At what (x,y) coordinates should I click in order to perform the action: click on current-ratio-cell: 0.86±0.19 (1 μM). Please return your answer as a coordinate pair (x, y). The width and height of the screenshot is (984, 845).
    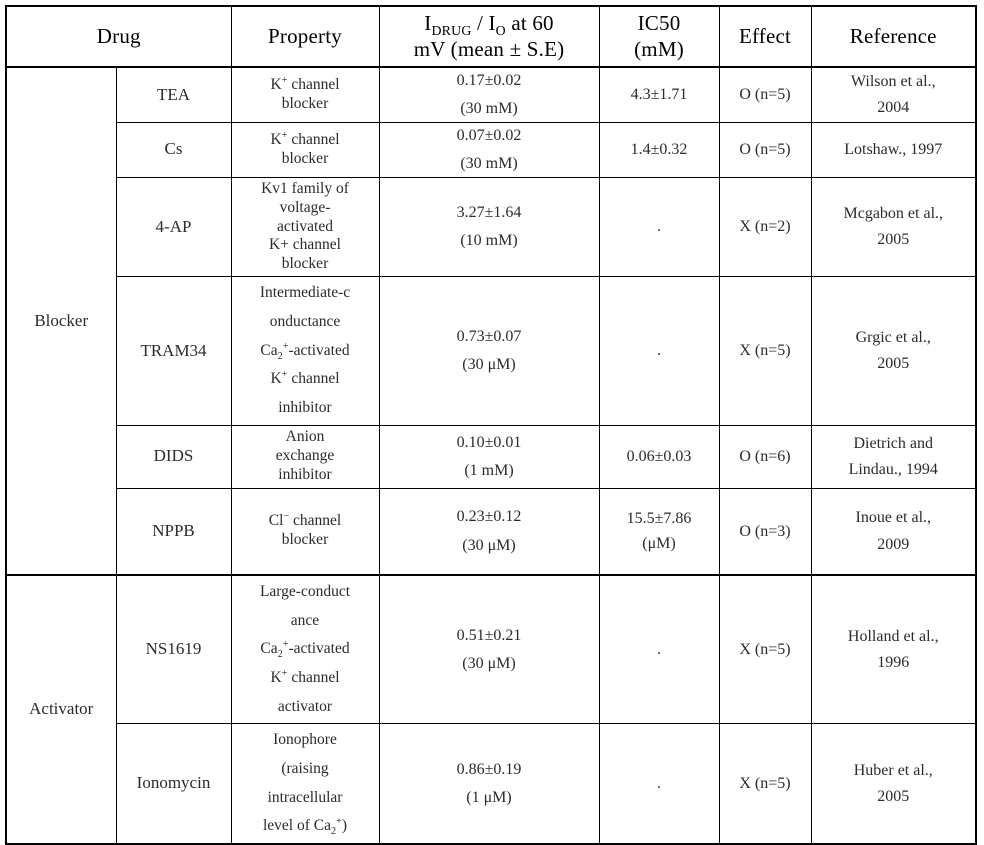
    Looking at the image, I should click on (489, 784).